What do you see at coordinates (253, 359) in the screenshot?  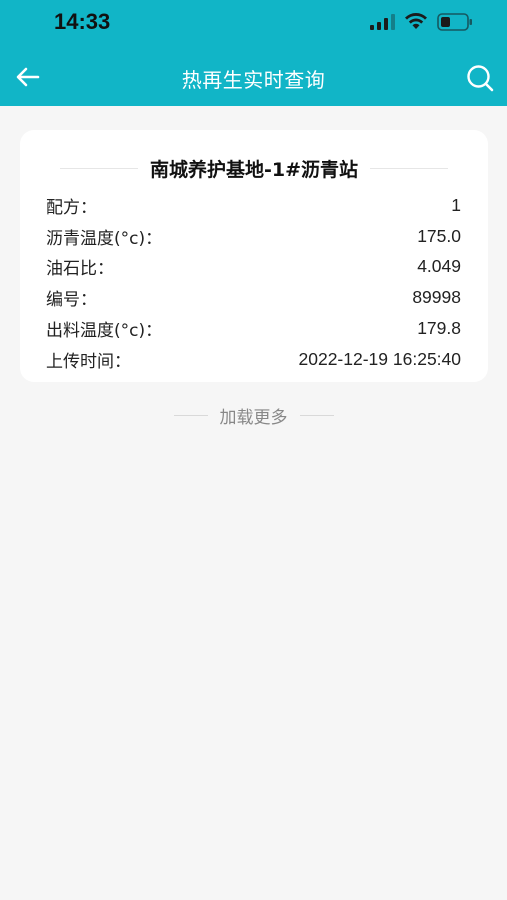 I see `field-row-upload-time: 上传时间： 2022-12-19 16:25:40` at bounding box center [253, 359].